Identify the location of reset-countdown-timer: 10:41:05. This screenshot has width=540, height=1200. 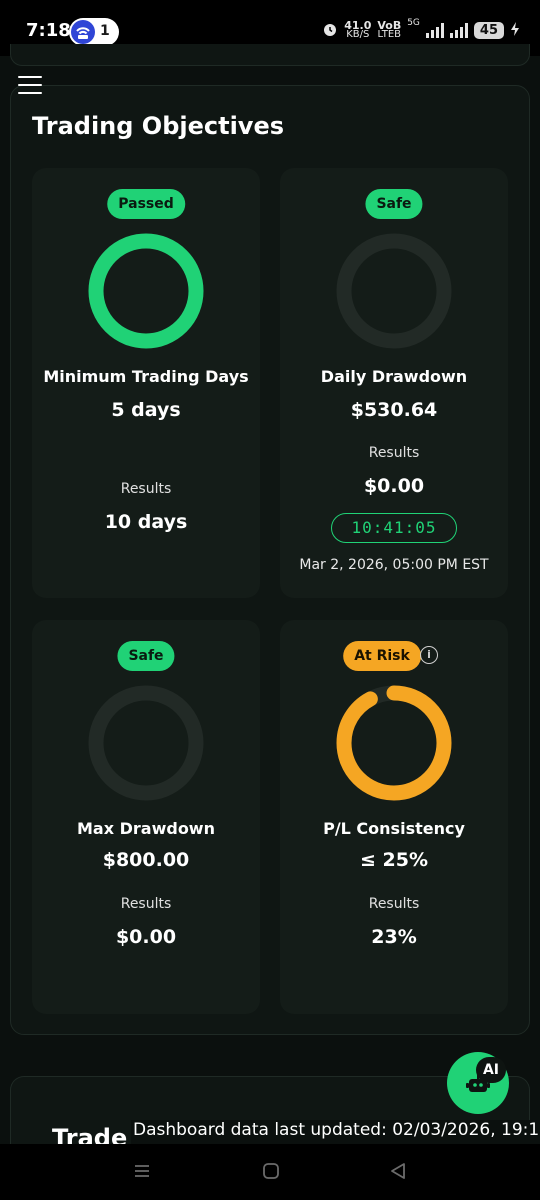
(394, 528).